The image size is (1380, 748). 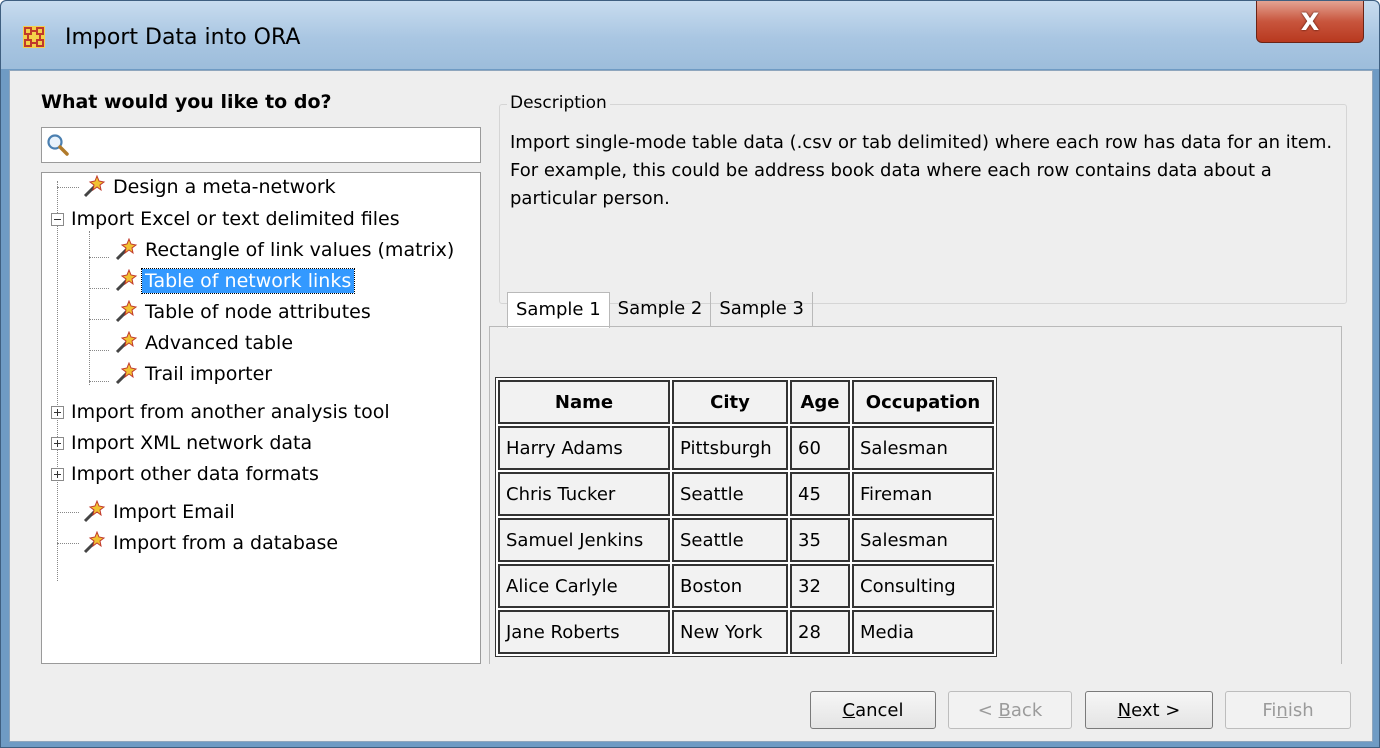 I want to click on sample-tabs: Sample 1 Sample 2 Sample 3, so click(x=660, y=310).